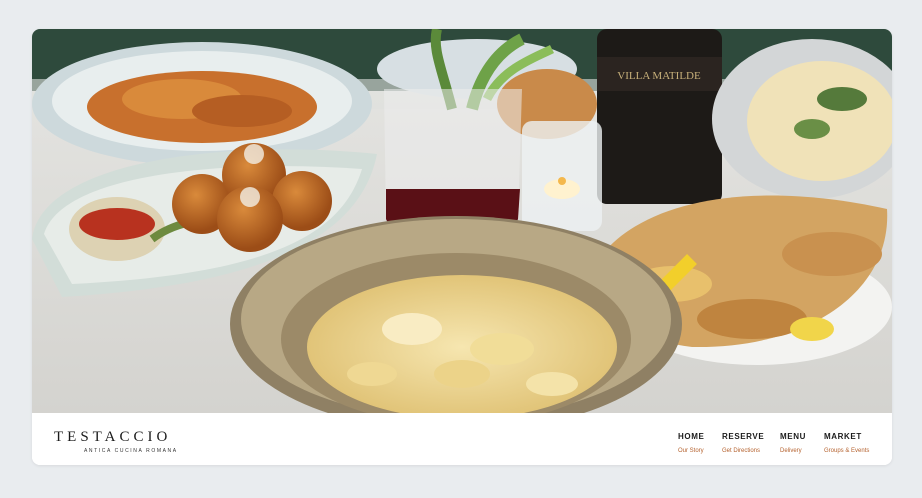 The width and height of the screenshot is (922, 498). I want to click on nav-item-home: HOME Our Story, so click(691, 443).